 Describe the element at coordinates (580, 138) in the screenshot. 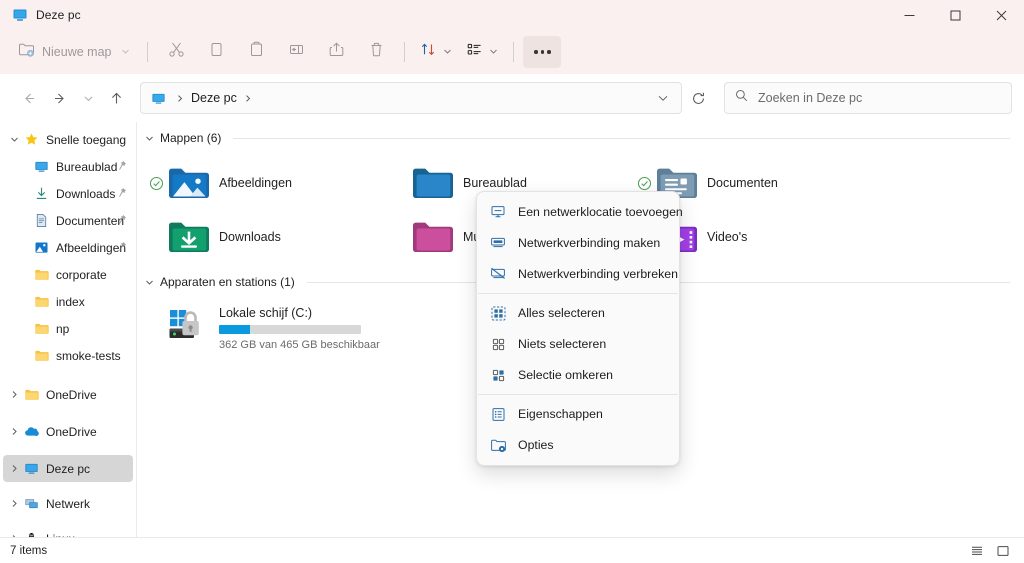

I see `group-header-mappen: Mappen (6)` at that location.